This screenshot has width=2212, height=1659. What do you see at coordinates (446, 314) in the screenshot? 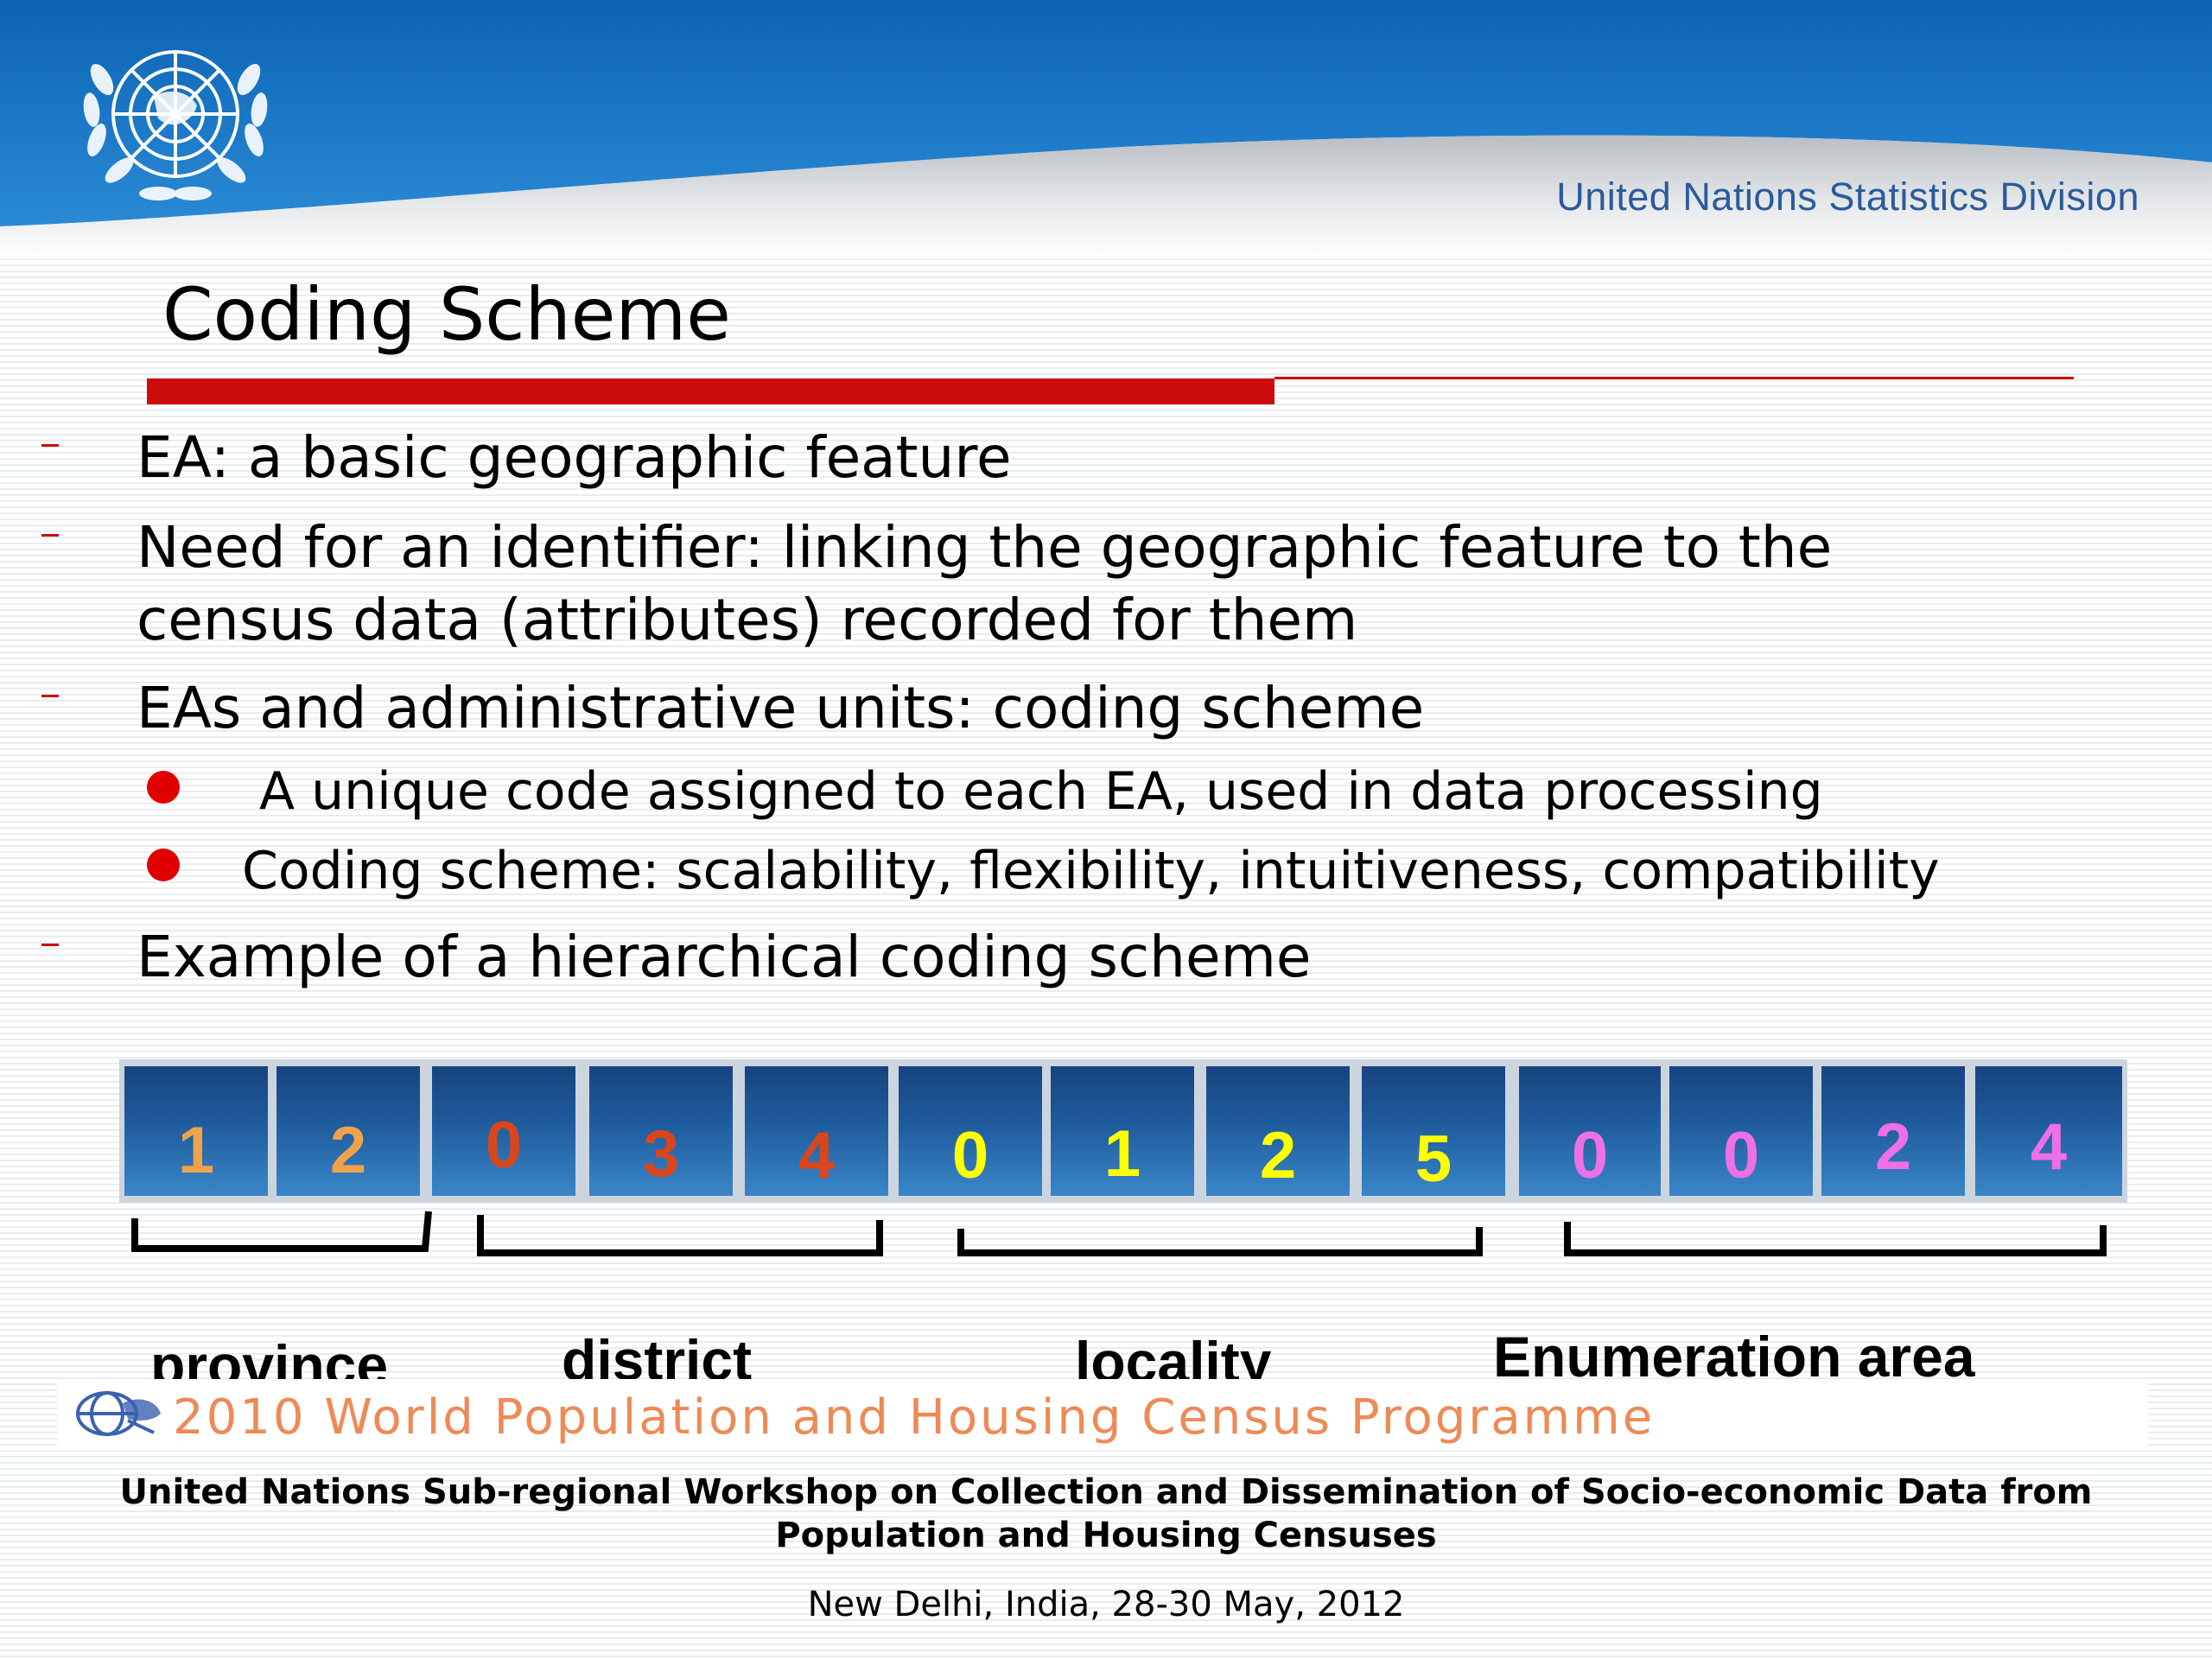
I see `slide-title: Coding Scheme` at bounding box center [446, 314].